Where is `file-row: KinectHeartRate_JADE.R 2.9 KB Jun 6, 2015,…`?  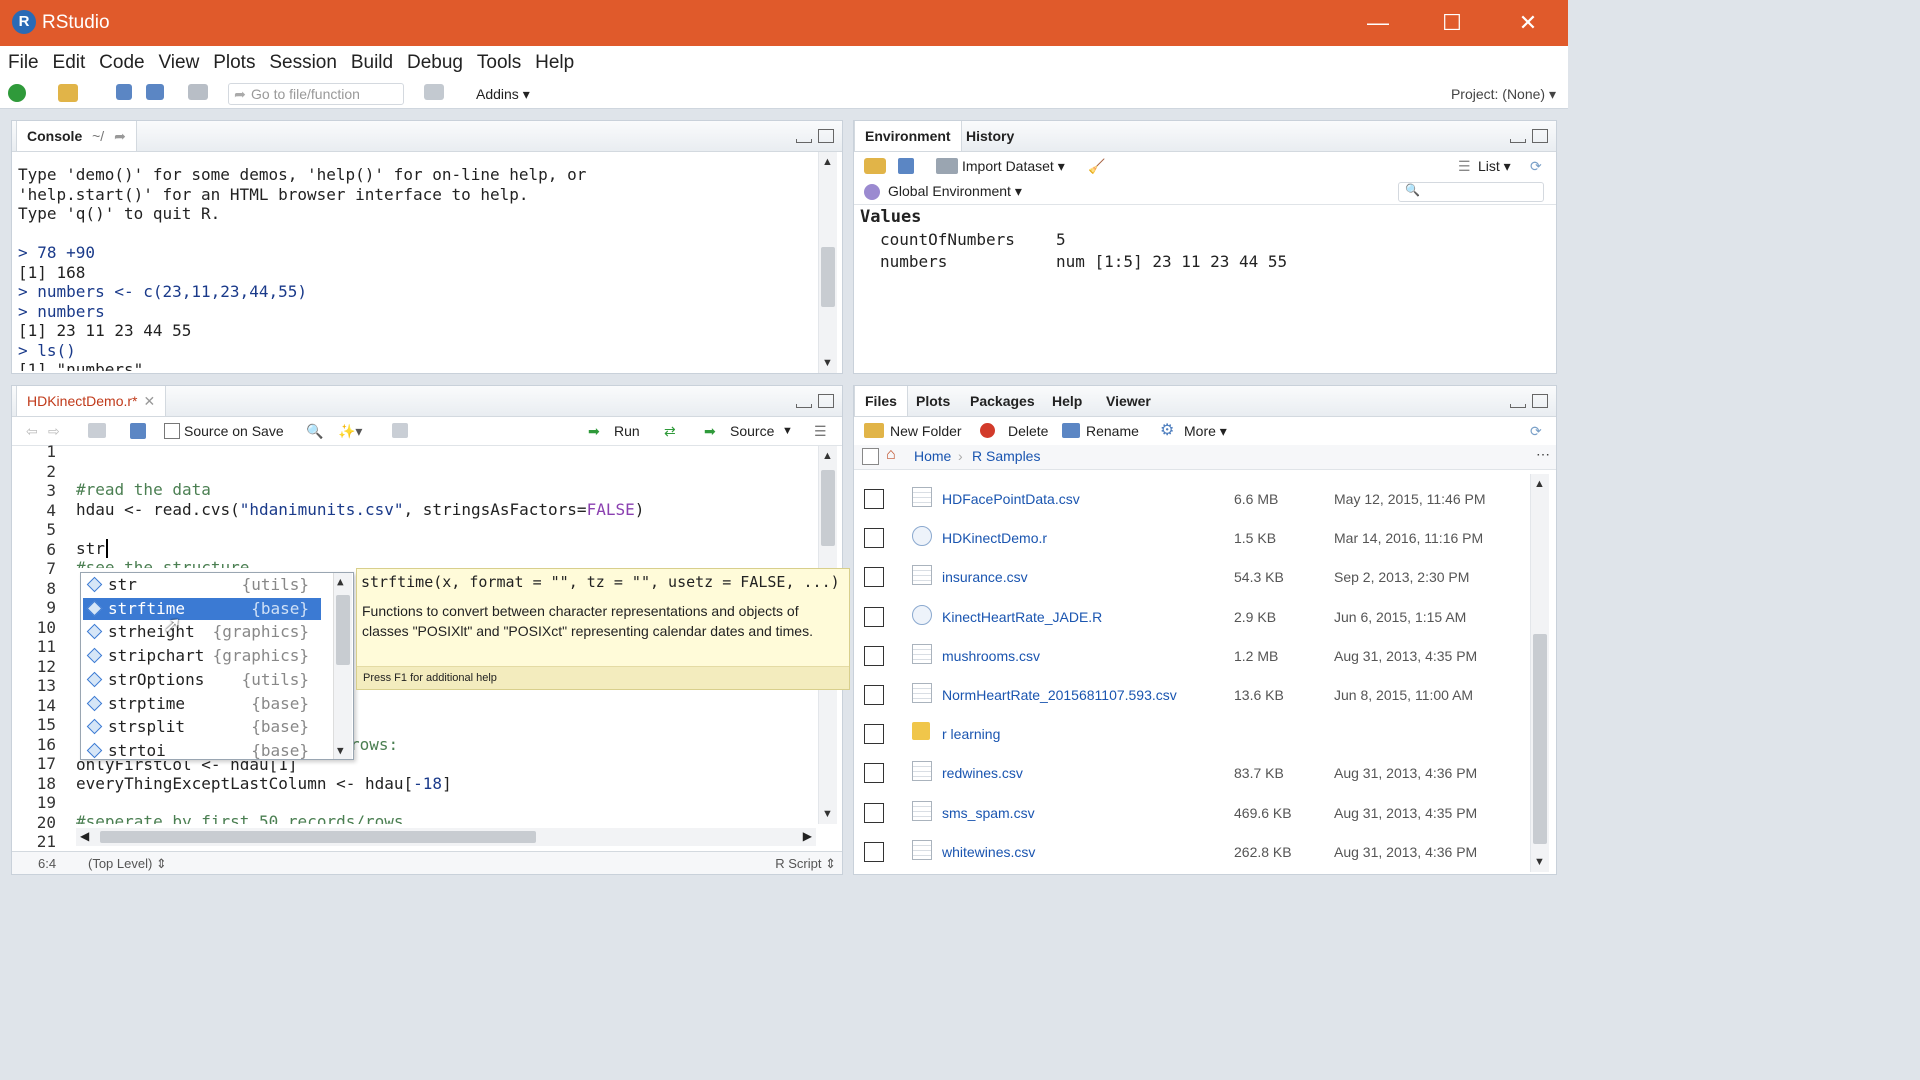 file-row: KinectHeartRate_JADE.R 2.9 KB Jun 6, 2015,… is located at coordinates (1190, 617).